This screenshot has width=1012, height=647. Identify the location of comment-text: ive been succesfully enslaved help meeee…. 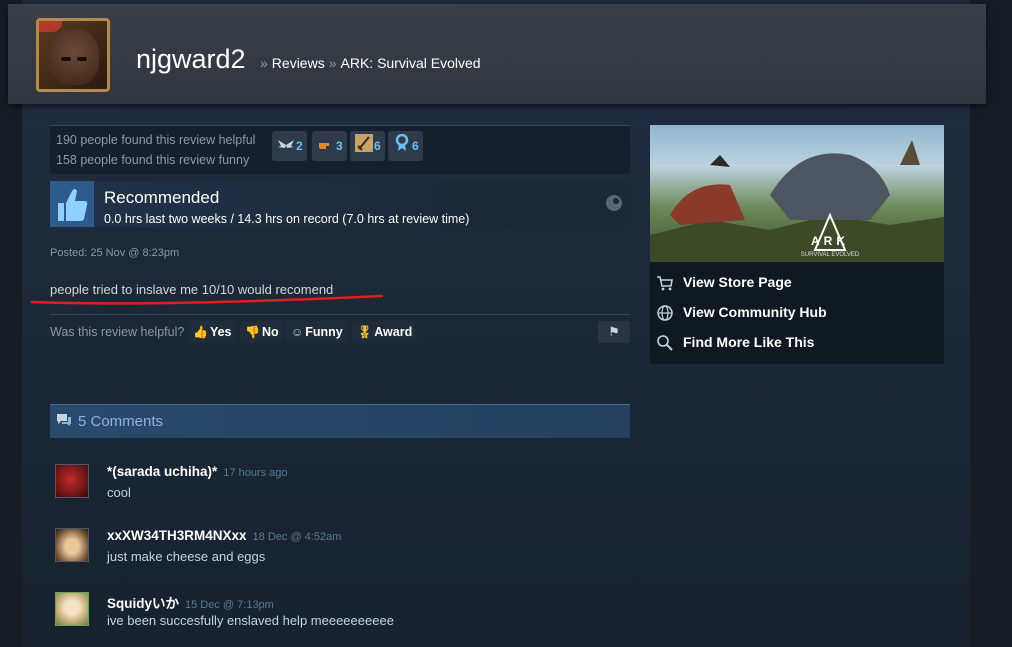
(250, 620).